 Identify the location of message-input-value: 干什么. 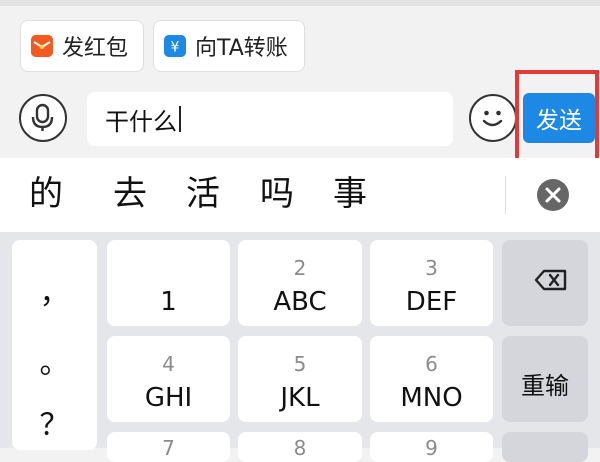
(141, 121).